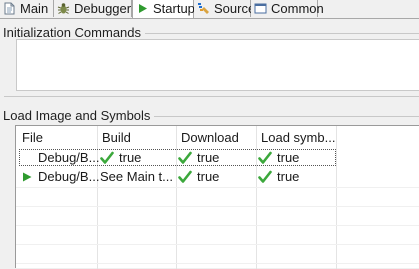  I want to click on tab-main: Main, so click(27, 8).